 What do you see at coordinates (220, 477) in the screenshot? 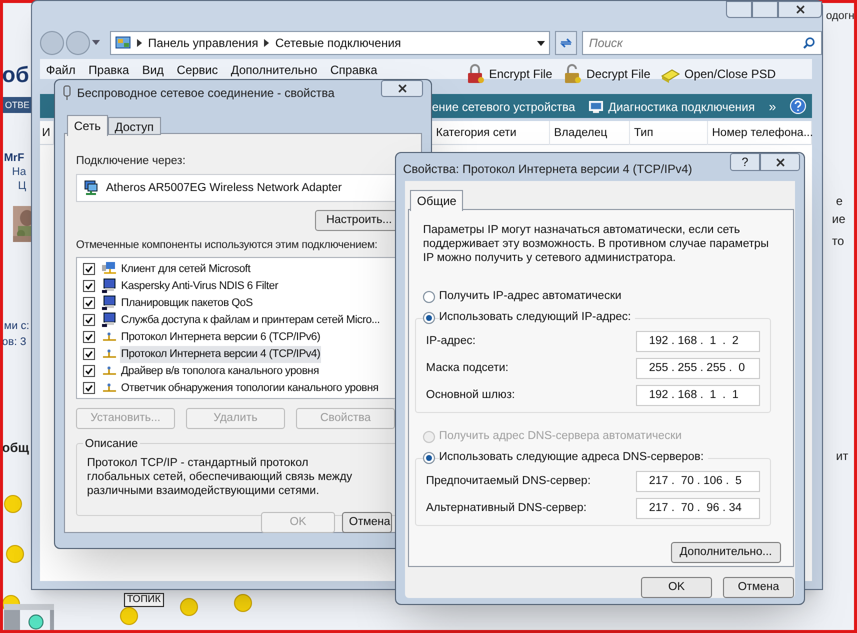
I see `description-text: Протокол TCP/IP - стандартный протокол глобальных сетей, обеспечивающий связь между различными взаимодействующими сетями.` at bounding box center [220, 477].